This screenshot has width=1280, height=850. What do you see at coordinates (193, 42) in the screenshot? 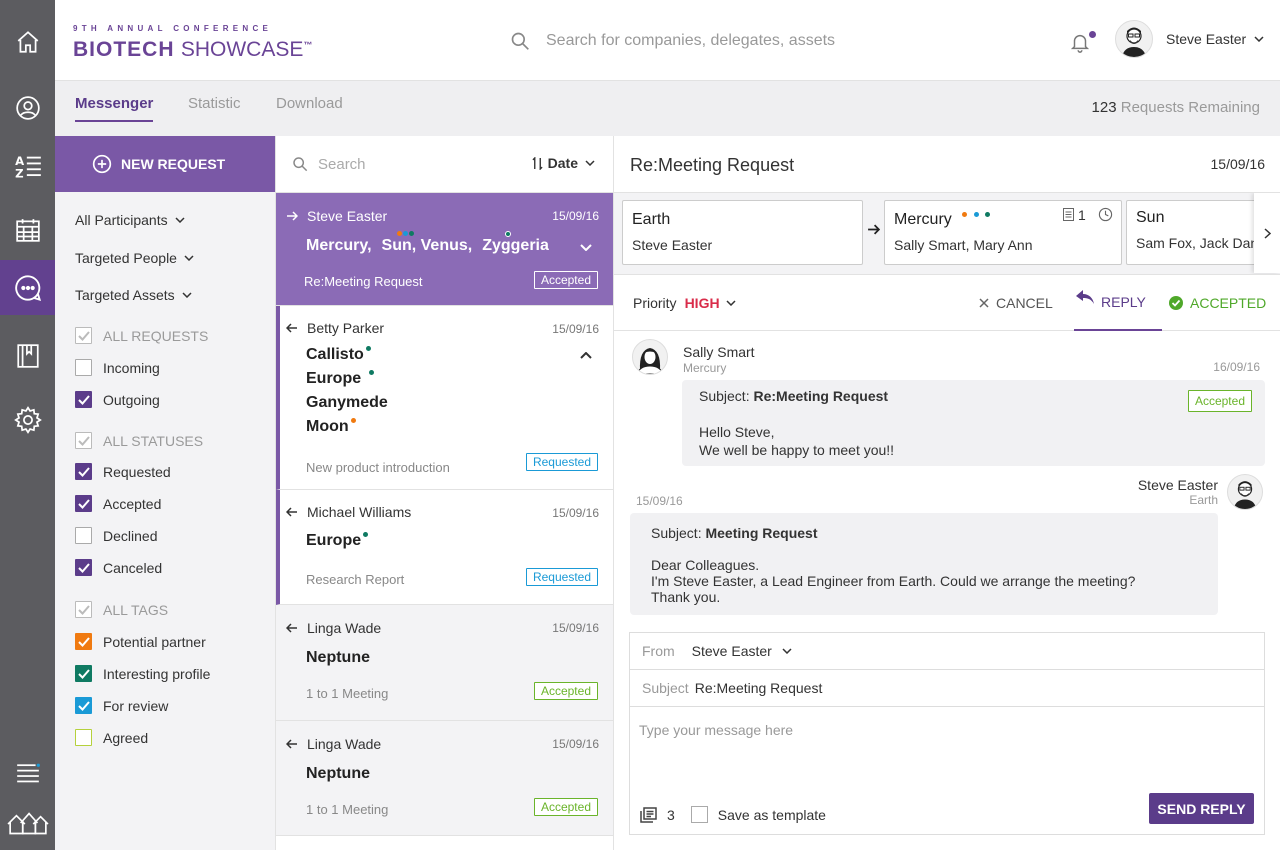
I see `biotech-showcase-logo: 9TH ANNUAL CONFERENCE BIOTECH SHOWCASE™` at bounding box center [193, 42].